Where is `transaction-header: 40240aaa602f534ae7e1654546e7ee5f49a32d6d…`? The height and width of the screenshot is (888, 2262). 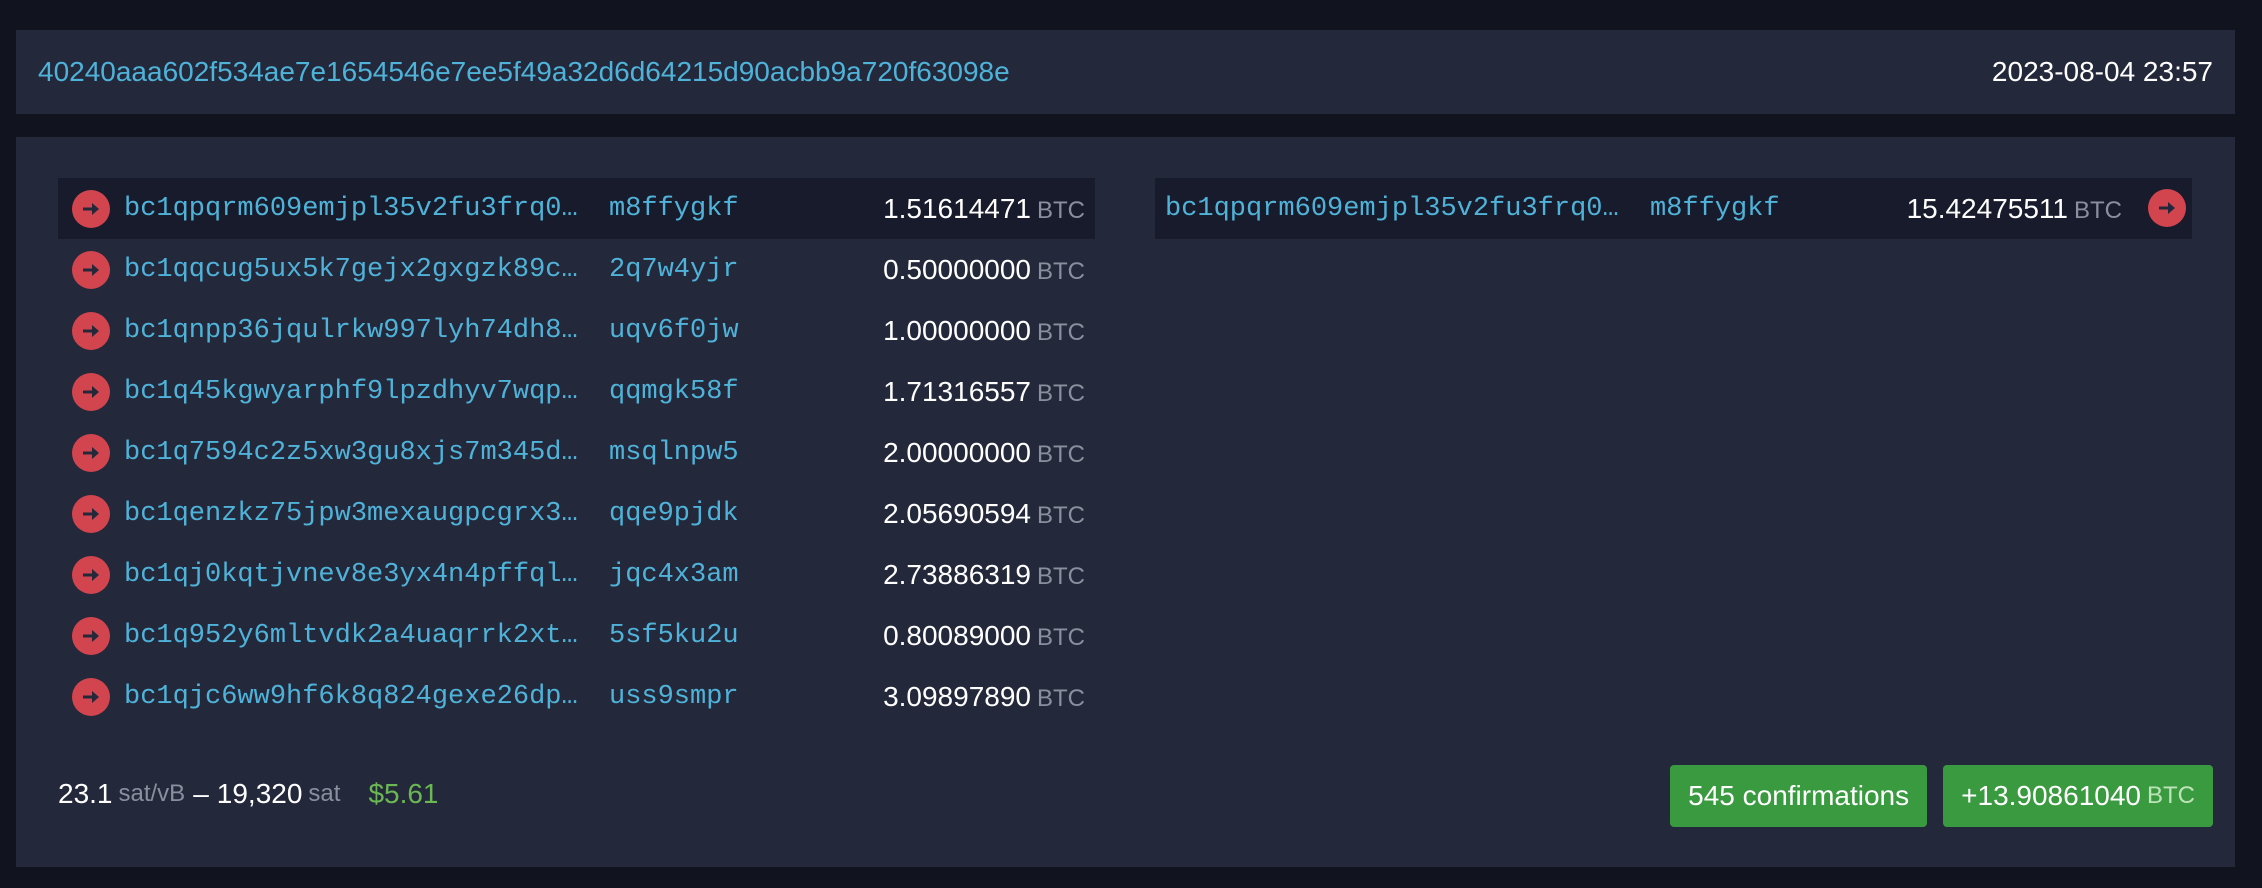 transaction-header: 40240aaa602f534ae7e1654546e7ee5f49a32d6d… is located at coordinates (1125, 72).